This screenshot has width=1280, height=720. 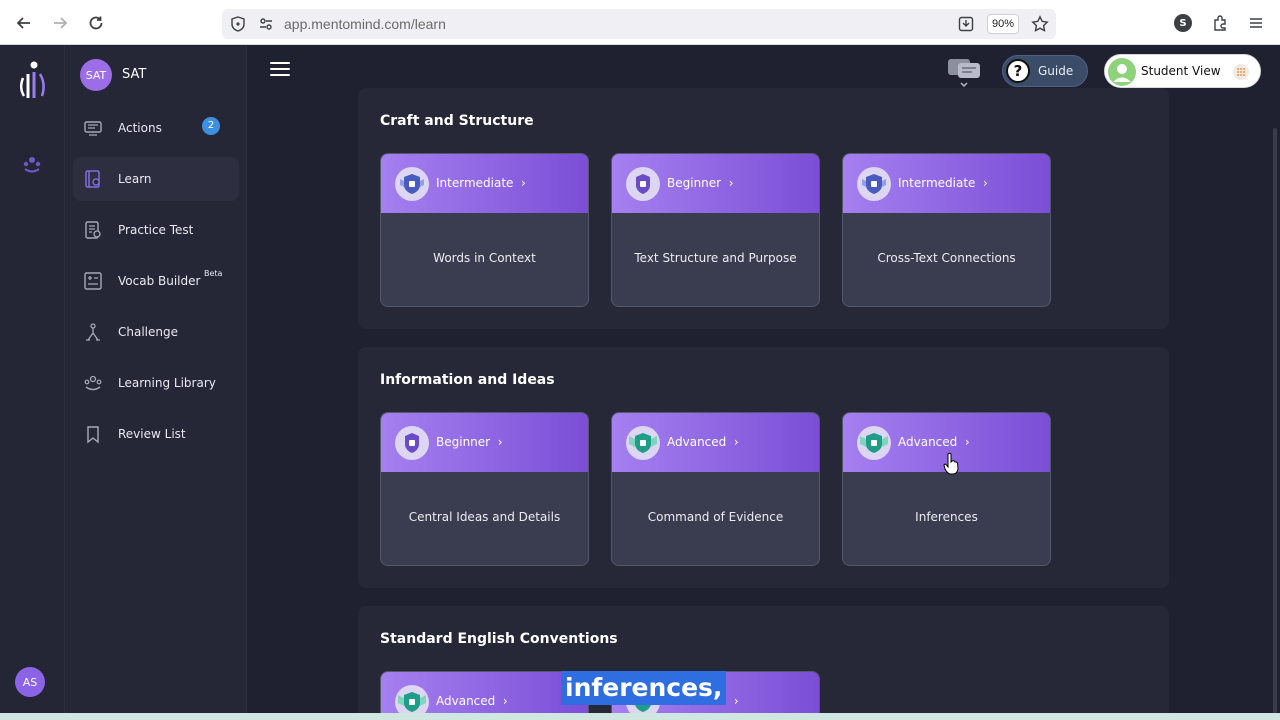 I want to click on profile-icon: S, so click(x=1183, y=23).